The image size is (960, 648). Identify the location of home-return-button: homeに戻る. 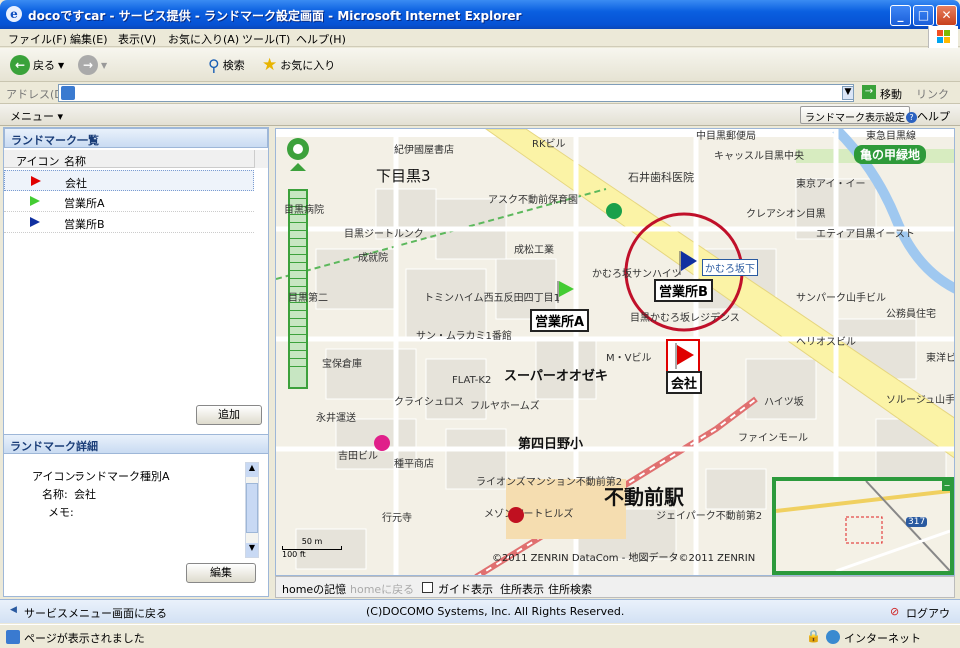
(382, 589).